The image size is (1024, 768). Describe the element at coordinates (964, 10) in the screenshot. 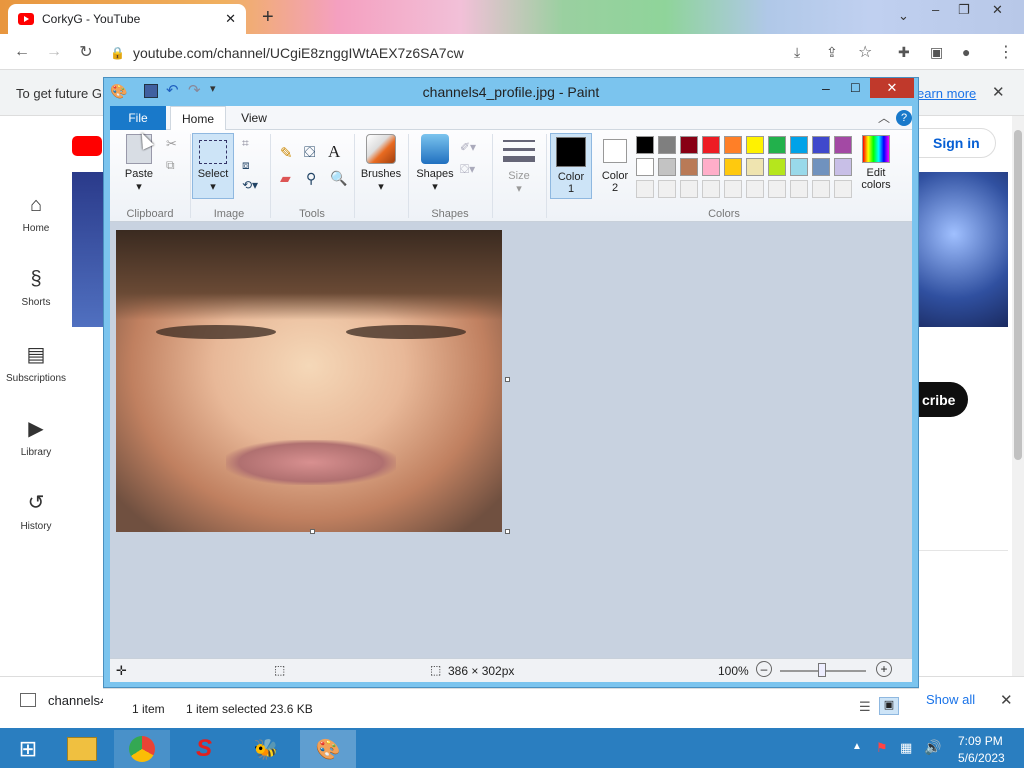

I see `restore-icon: ❐` at that location.